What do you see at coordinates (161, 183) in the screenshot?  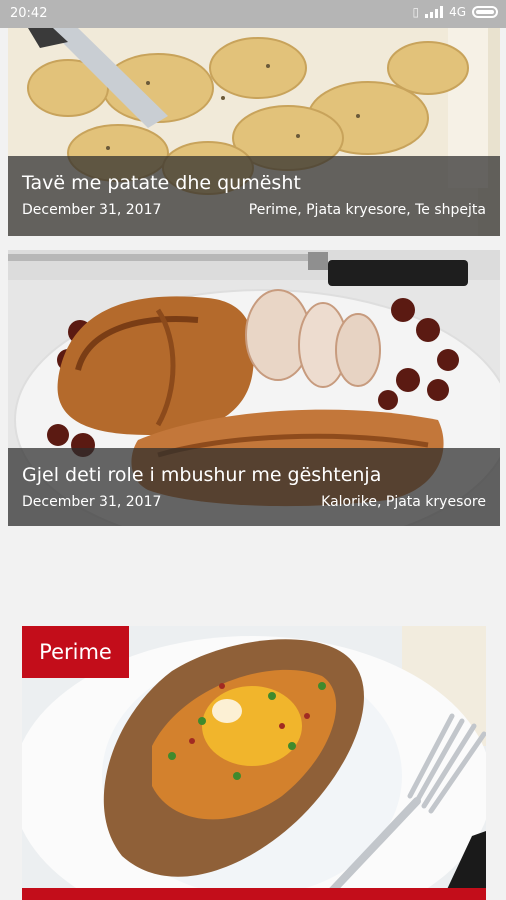 I see `post-title: Tavë me patate dhe qumësht` at bounding box center [161, 183].